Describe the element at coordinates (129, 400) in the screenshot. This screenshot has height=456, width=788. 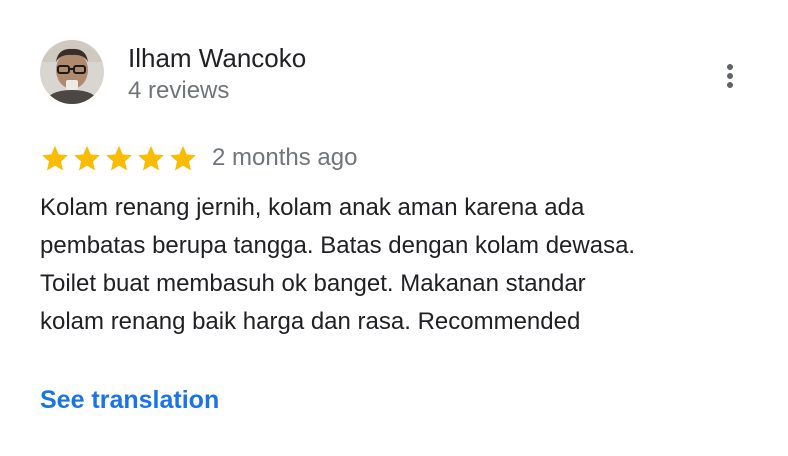
I see `see-translation-link: See translation` at that location.